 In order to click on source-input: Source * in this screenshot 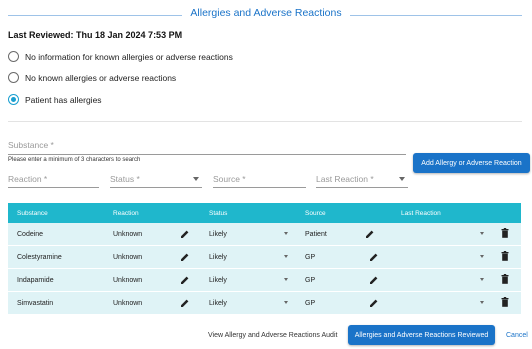, I will do `click(259, 181)`.